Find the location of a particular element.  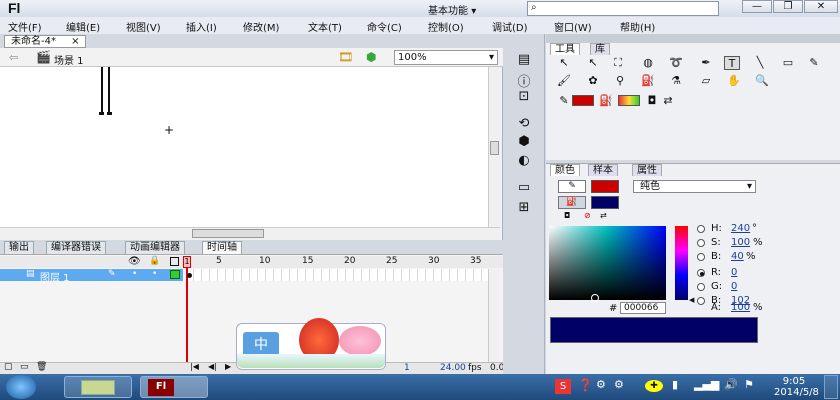

tab-library: 库 is located at coordinates (600, 49).